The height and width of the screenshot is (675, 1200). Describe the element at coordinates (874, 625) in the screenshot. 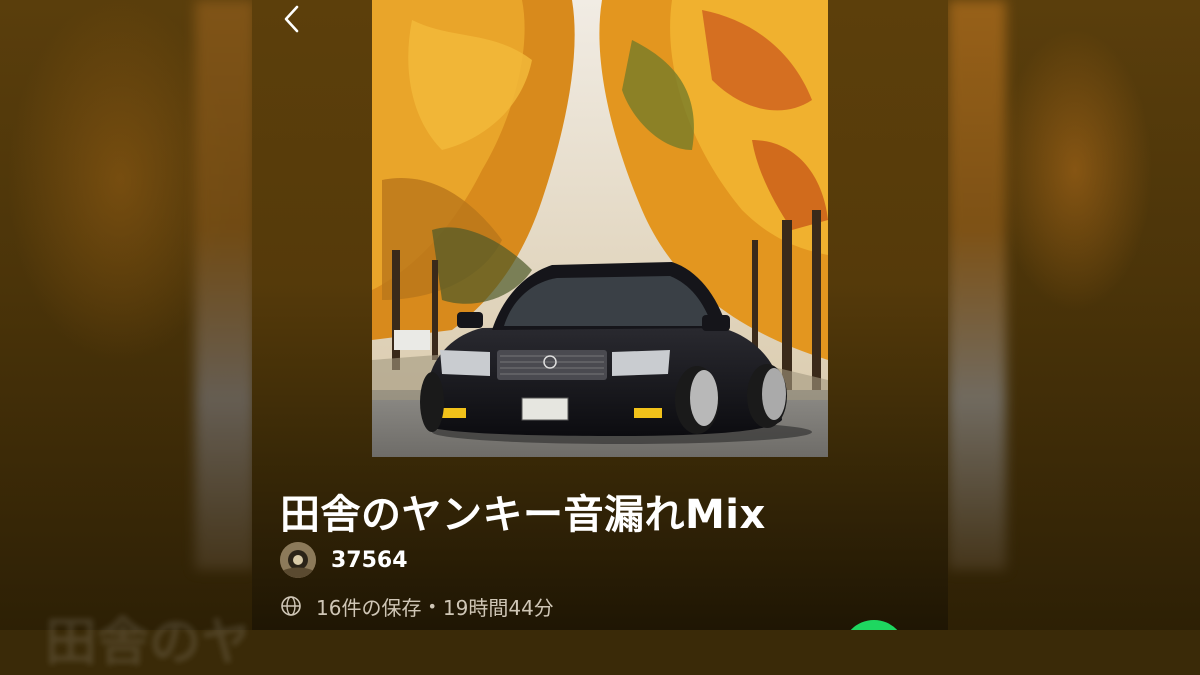

I see `play-button` at that location.